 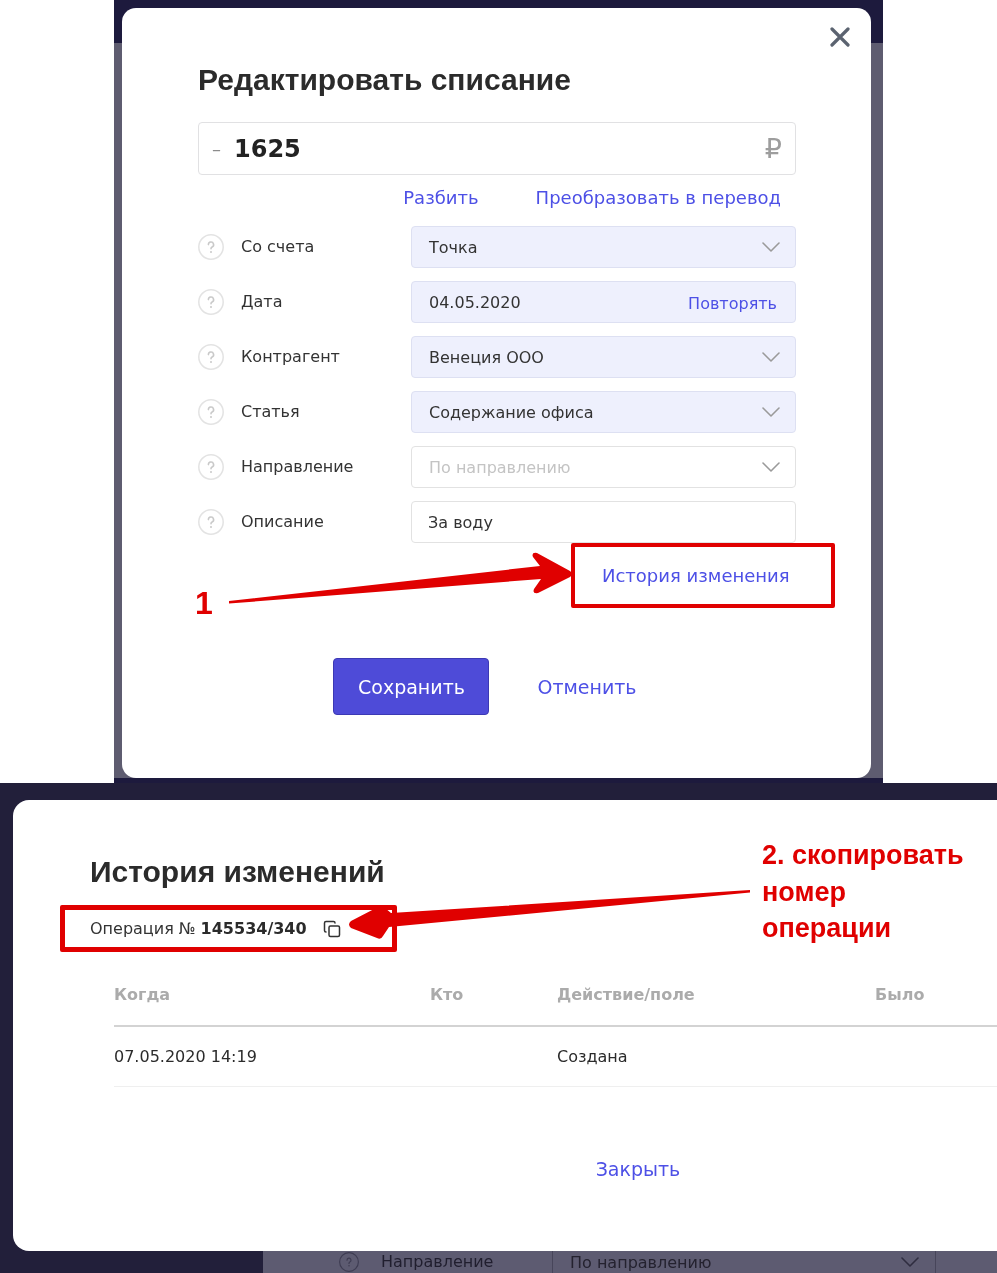 I want to click on table-cell: Создана, so click(x=592, y=1056).